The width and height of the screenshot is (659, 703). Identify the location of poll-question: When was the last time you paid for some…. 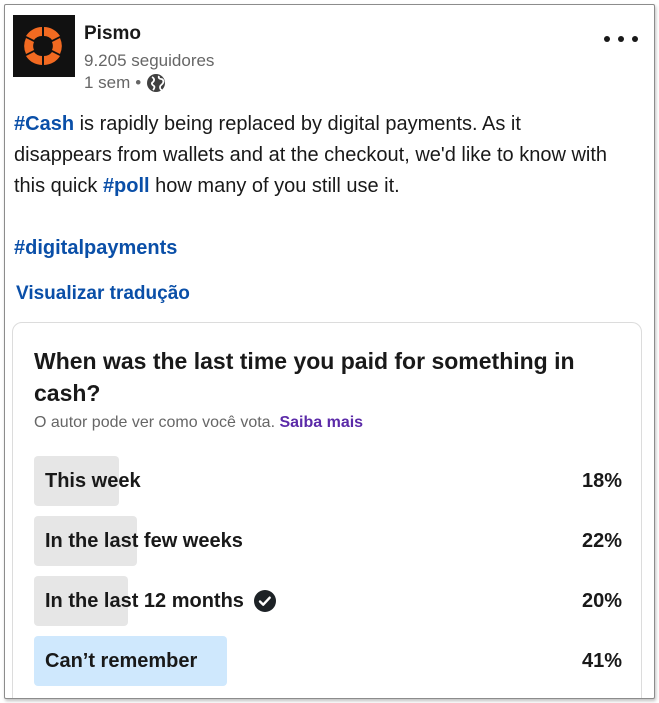
(304, 377).